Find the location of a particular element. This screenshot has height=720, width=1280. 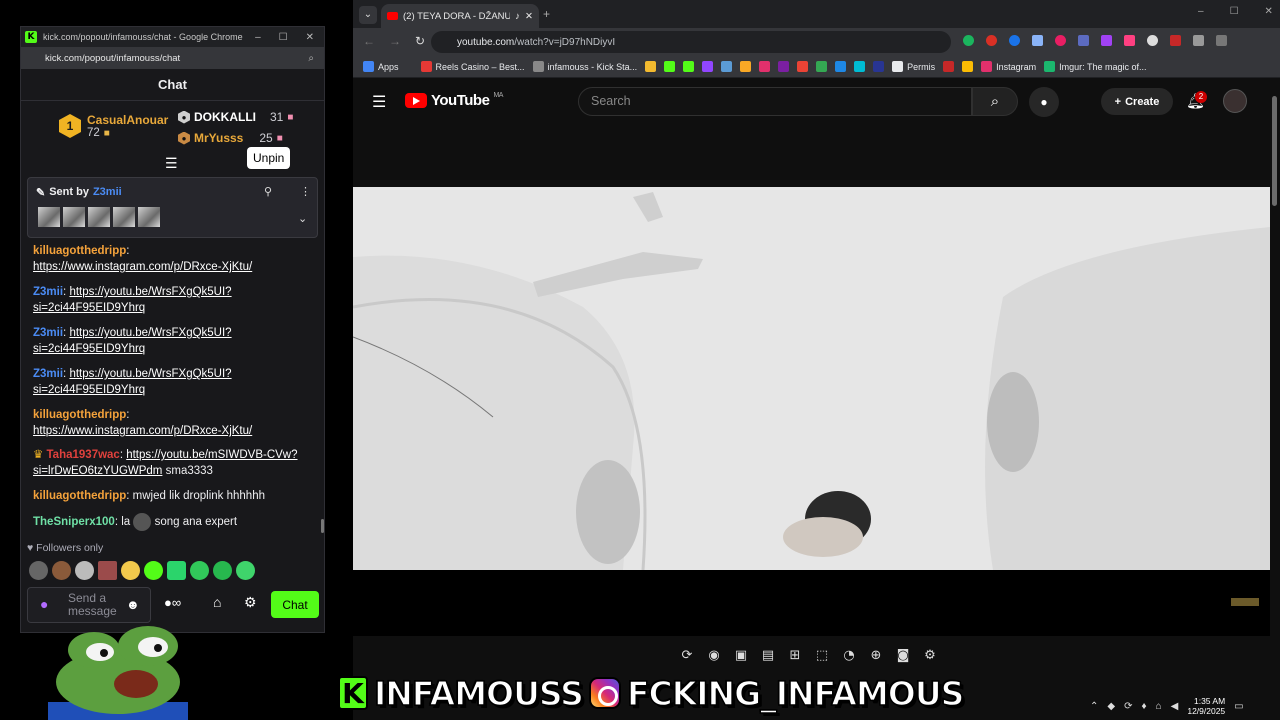

pip-icon: ⊞ is located at coordinates (795, 655).